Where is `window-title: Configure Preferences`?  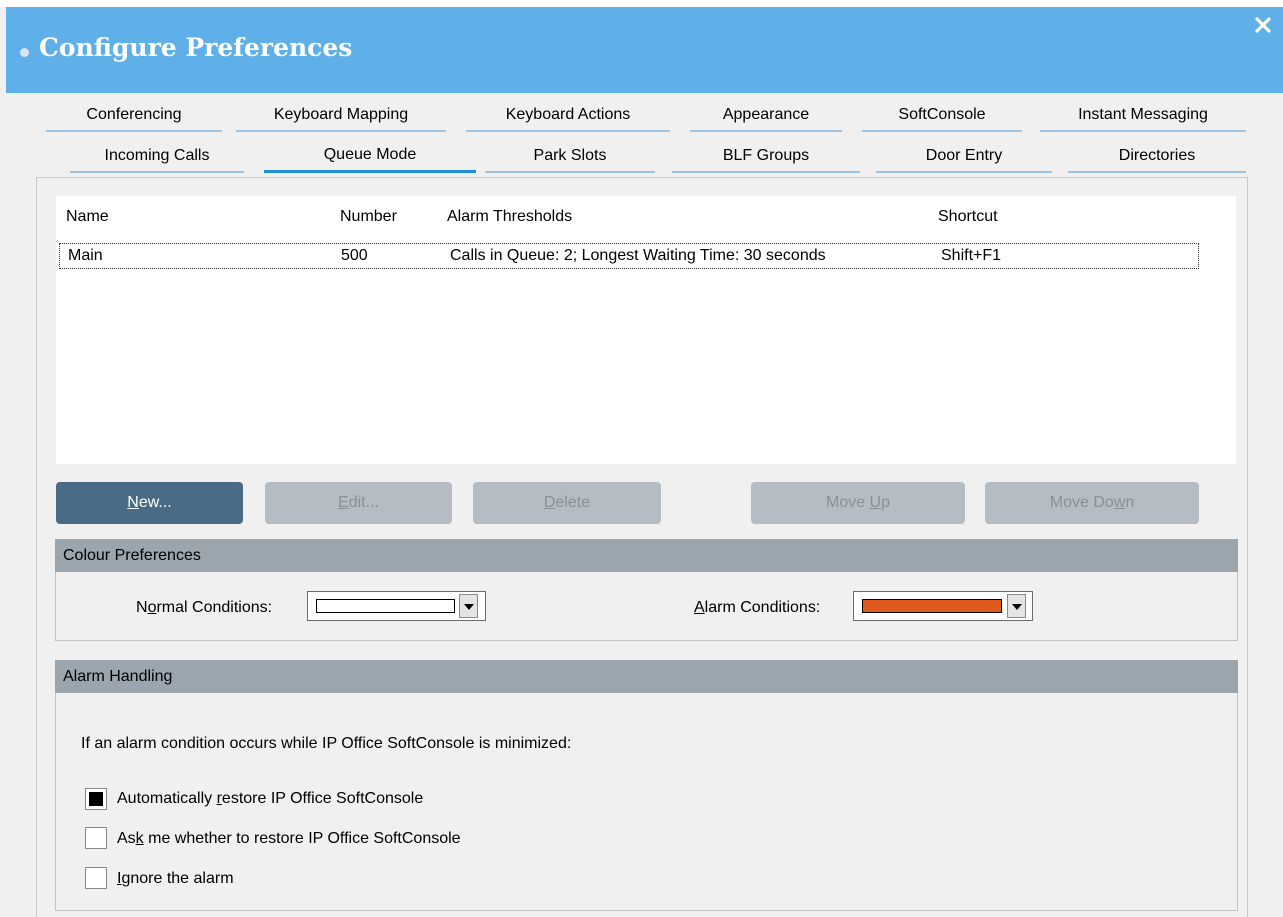 window-title: Configure Preferences is located at coordinates (196, 47).